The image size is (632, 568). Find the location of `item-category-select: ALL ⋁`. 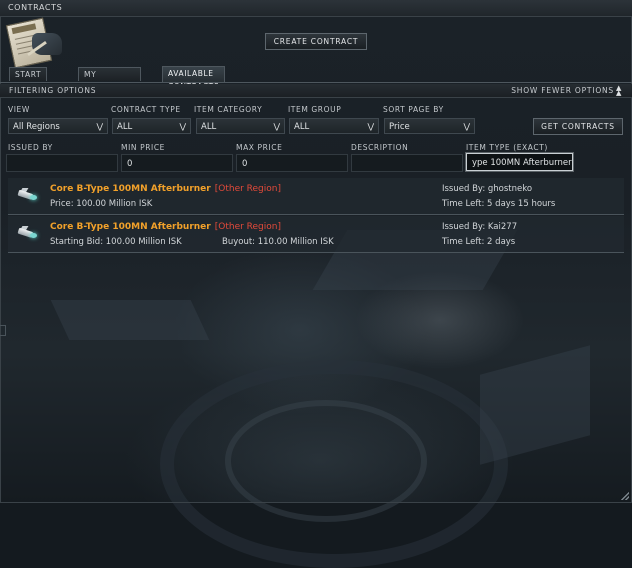

item-category-select: ALL ⋁ is located at coordinates (240, 126).